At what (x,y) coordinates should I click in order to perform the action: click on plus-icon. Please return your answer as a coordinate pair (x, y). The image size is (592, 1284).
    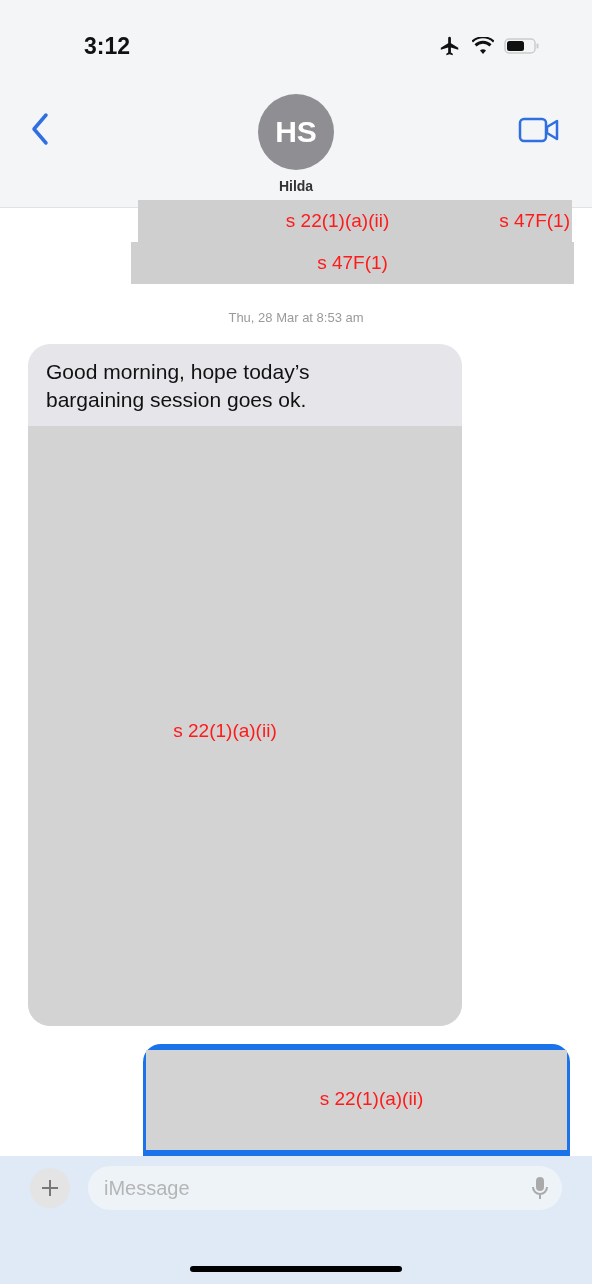
    Looking at the image, I should click on (50, 1188).